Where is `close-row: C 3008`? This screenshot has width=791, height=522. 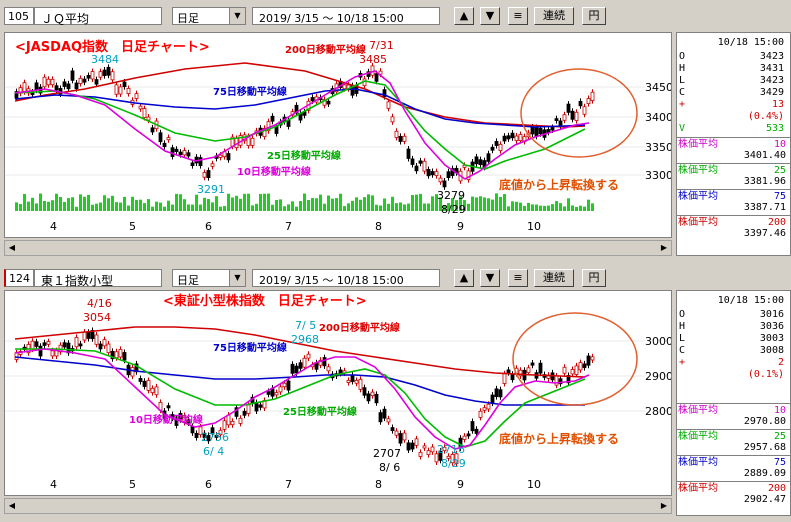 close-row: C 3008 is located at coordinates (731, 350).